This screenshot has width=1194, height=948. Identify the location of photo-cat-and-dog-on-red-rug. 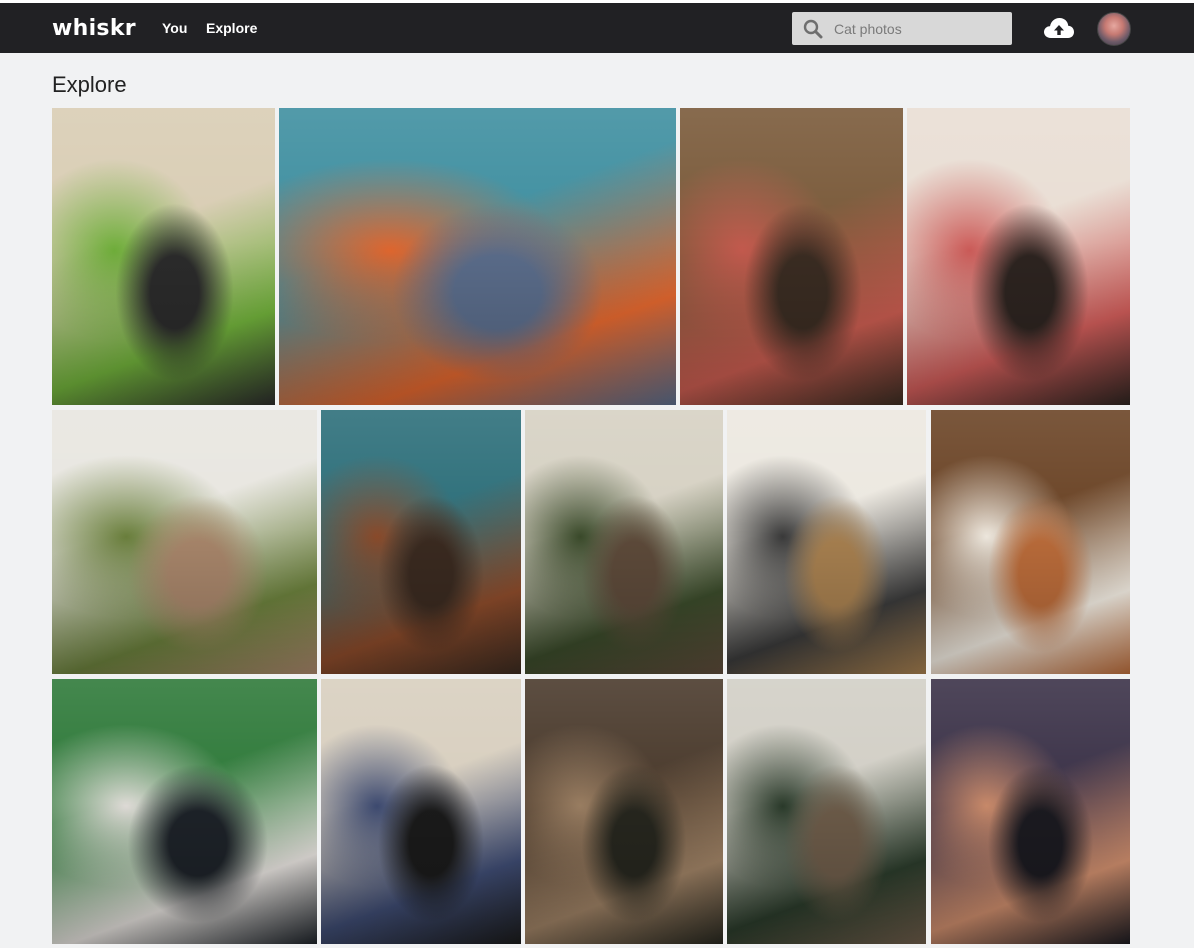
(791, 256).